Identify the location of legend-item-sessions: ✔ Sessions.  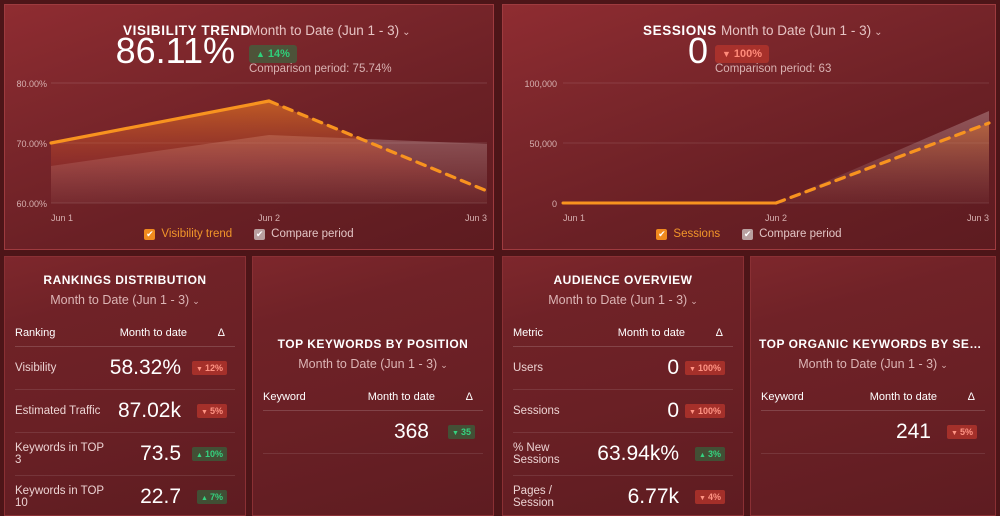
(688, 234).